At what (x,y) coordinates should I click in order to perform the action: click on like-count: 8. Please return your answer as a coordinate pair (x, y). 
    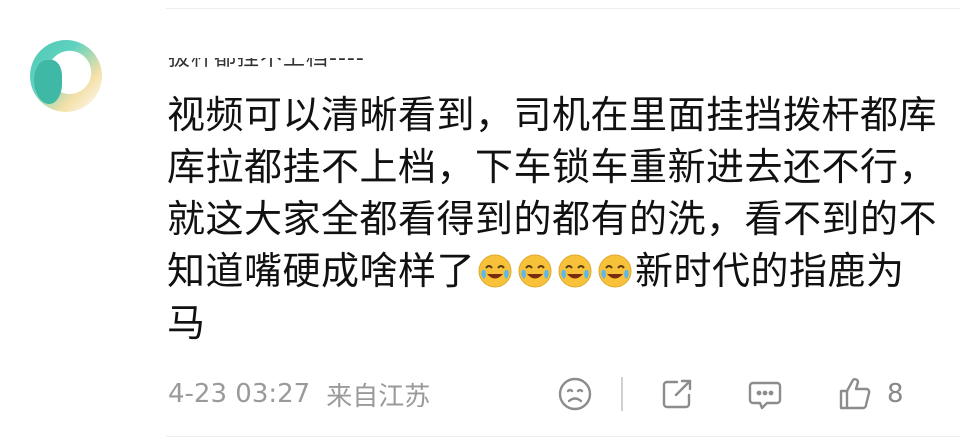
    Looking at the image, I should click on (895, 394).